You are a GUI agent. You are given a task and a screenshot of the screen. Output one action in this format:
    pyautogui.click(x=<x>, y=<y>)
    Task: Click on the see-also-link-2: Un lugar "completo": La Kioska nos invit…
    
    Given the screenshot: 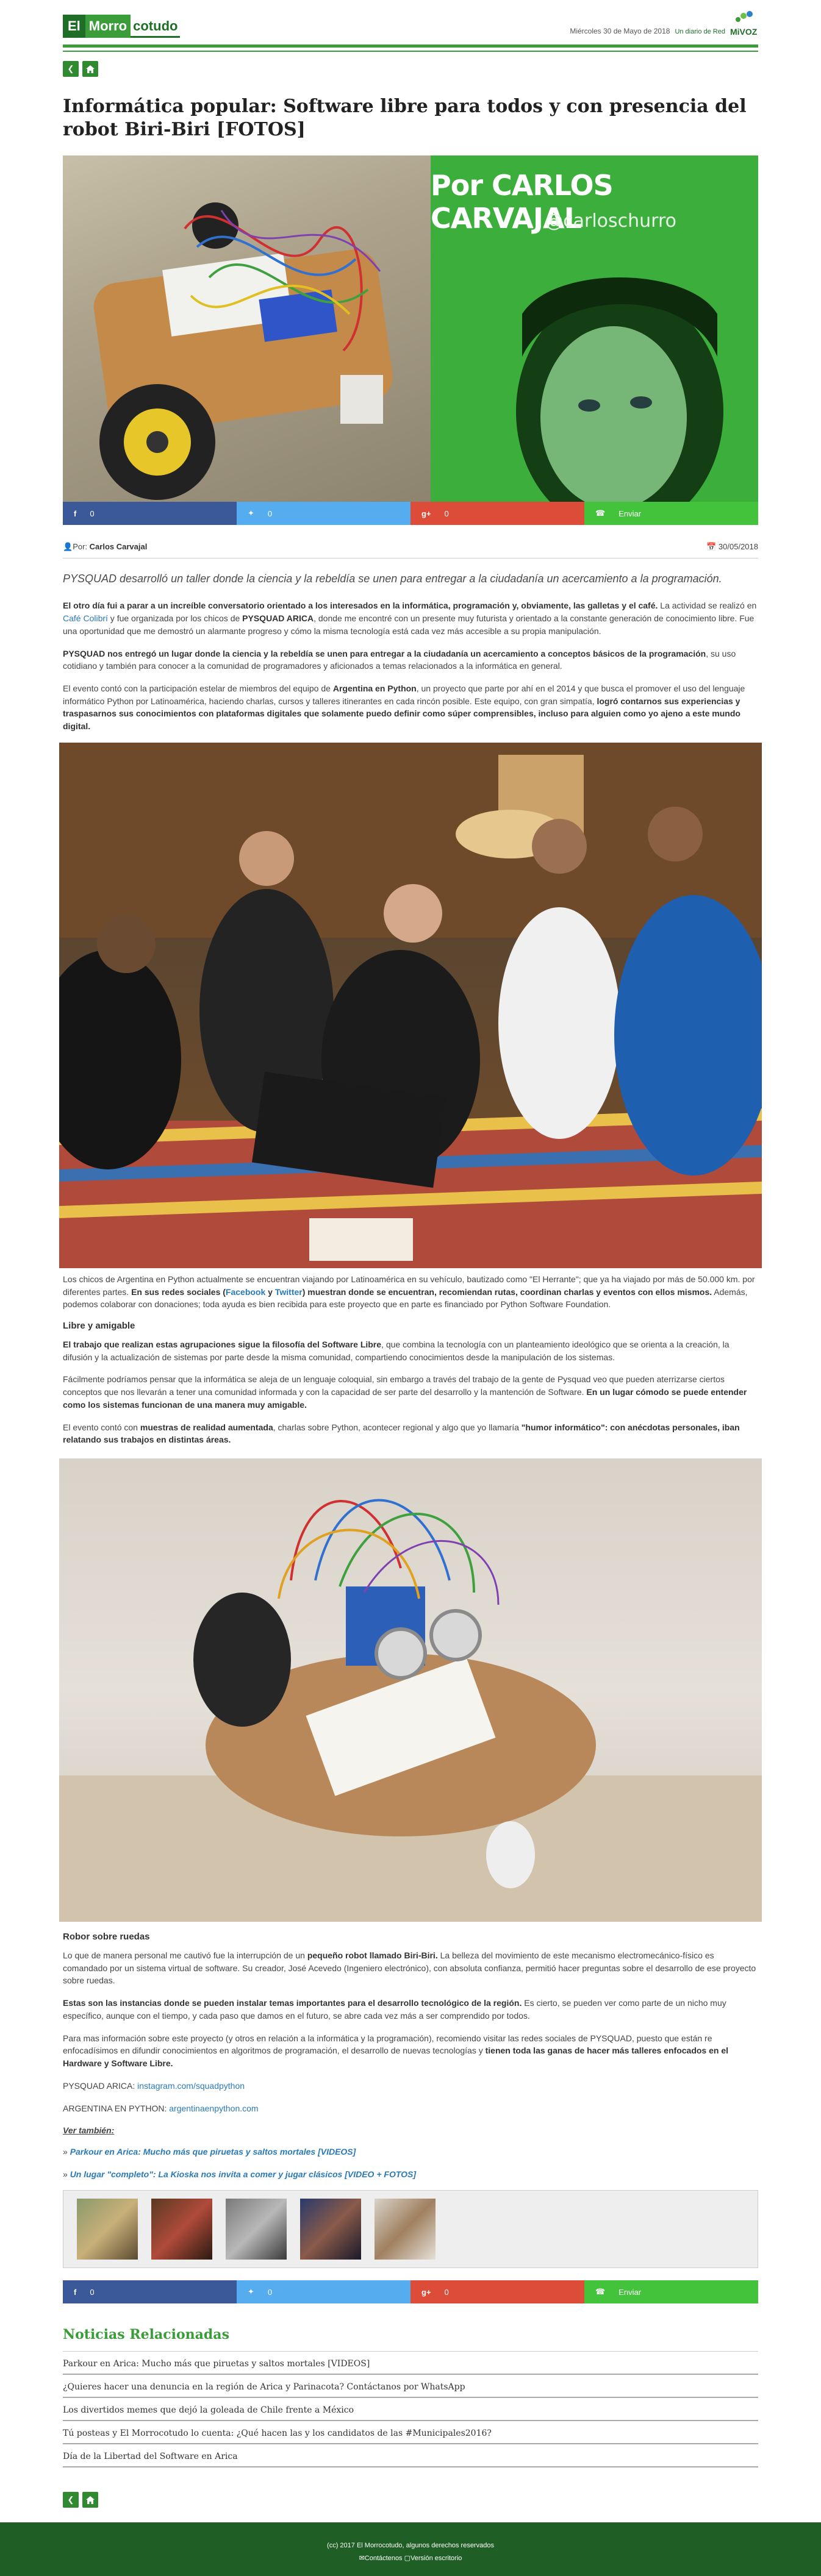 What is the action you would take?
    pyautogui.click(x=243, y=2174)
    